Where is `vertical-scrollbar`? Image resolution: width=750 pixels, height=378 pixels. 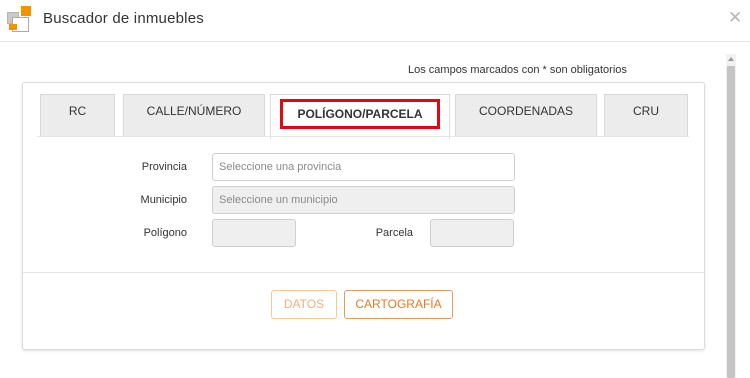
vertical-scrollbar is located at coordinates (731, 216).